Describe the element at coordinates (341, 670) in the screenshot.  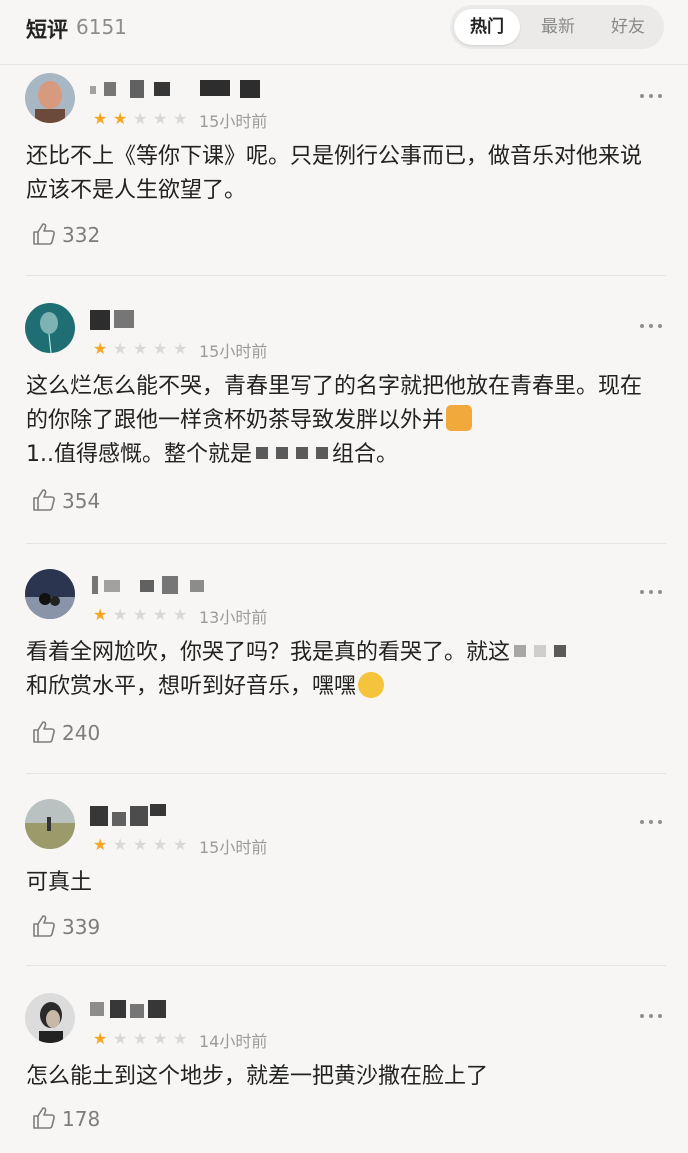
I see `comment-text: 看着全网尬吹，你哭了吗？我是真的看哭了。就这 和欣赏水平，想听到好音乐，嘿嘿` at that location.